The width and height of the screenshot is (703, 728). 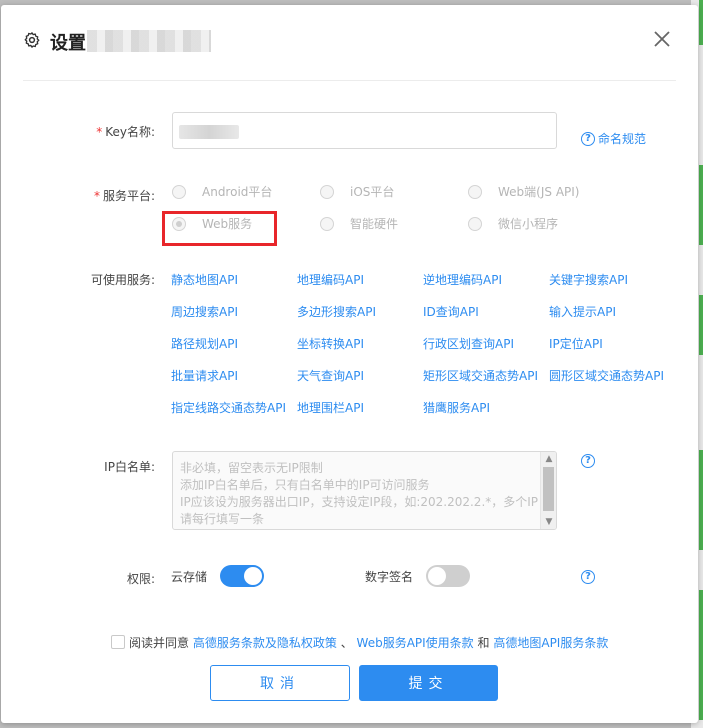 I want to click on radio-label: Android平台, so click(x=237, y=192).